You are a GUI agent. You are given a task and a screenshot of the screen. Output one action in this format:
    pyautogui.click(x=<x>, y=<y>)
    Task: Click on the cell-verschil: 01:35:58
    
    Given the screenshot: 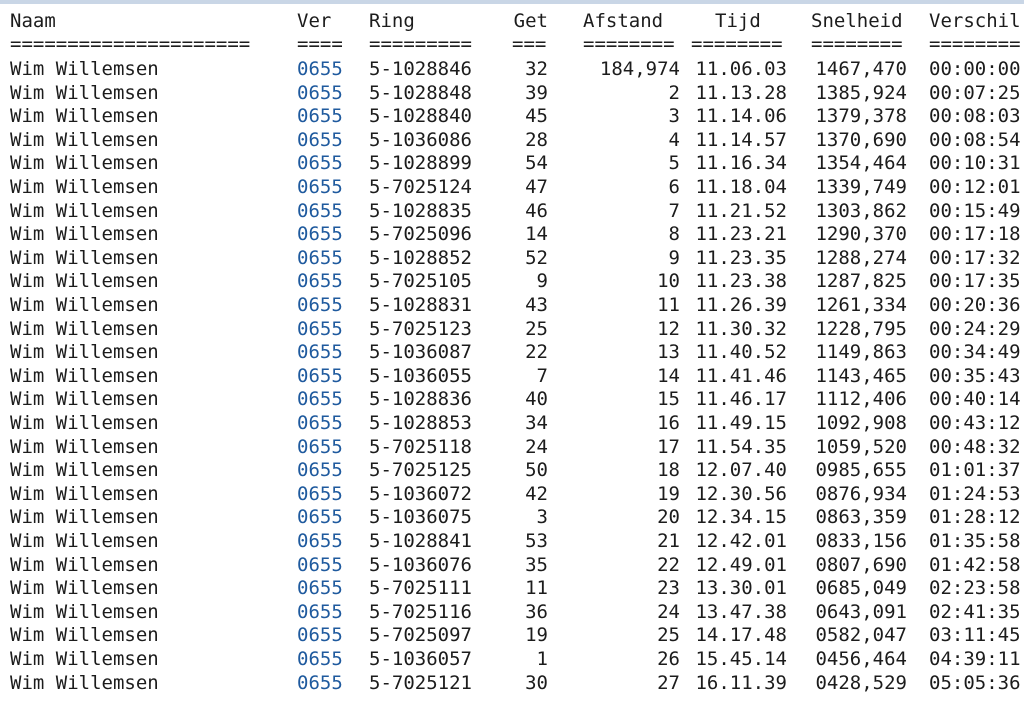 What is the action you would take?
    pyautogui.click(x=975, y=541)
    